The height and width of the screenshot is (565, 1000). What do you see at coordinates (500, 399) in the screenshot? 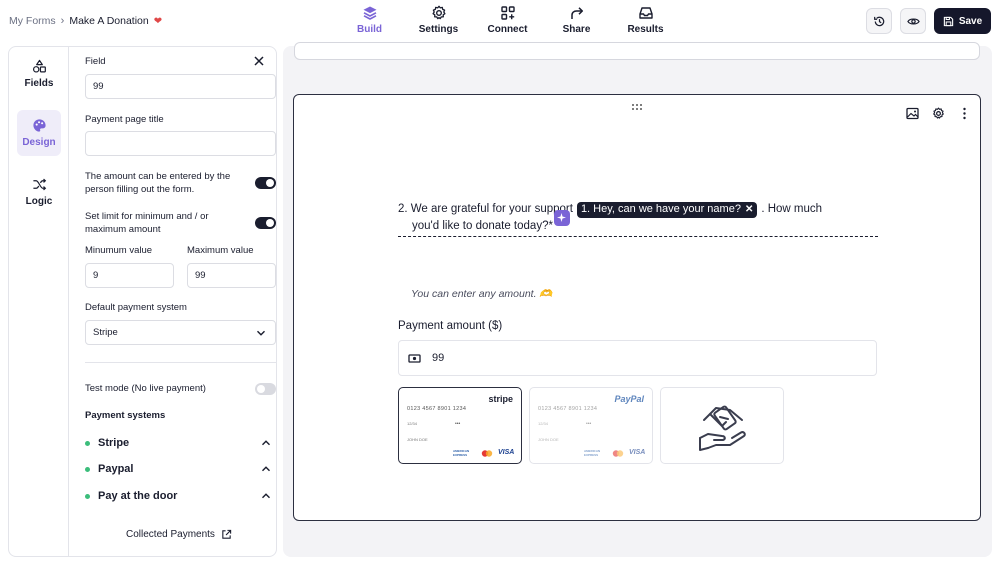
I see `stripe-logo: stripe` at bounding box center [500, 399].